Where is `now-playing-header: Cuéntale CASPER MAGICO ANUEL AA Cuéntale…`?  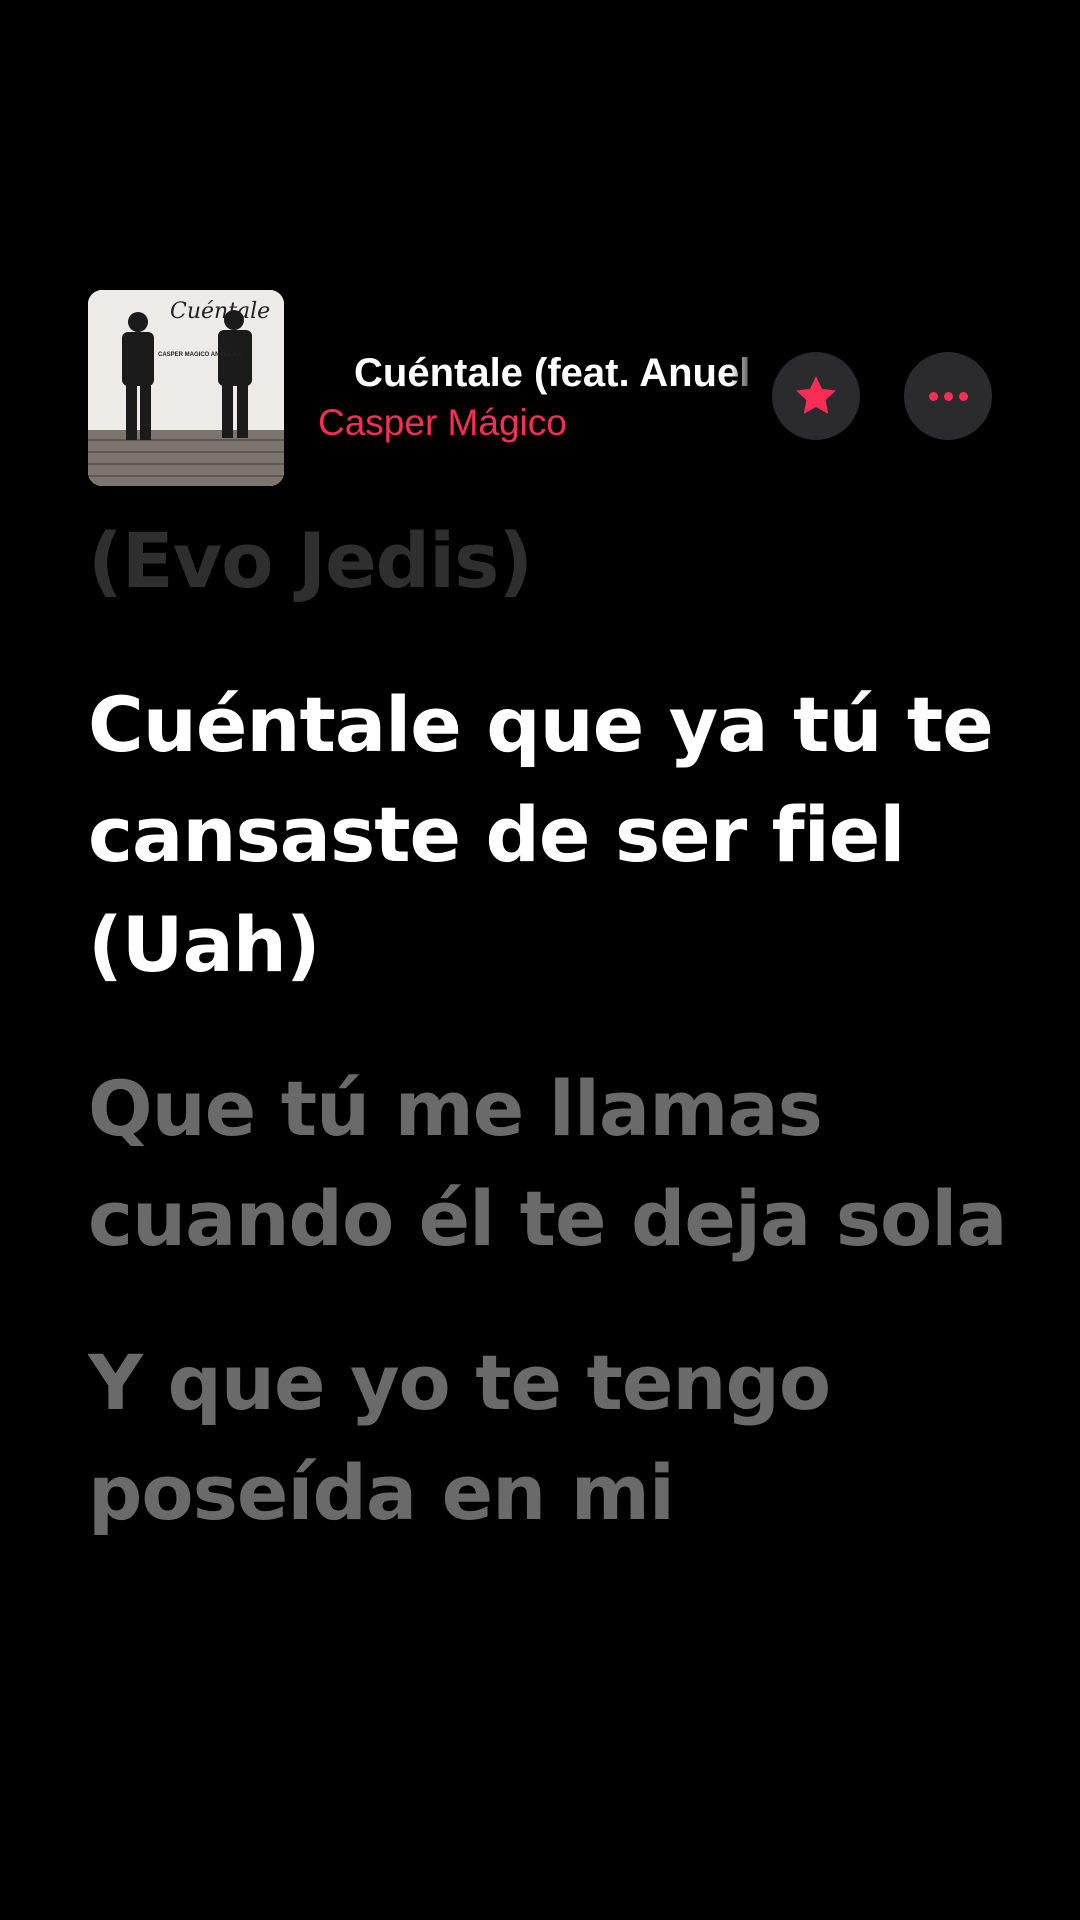
now-playing-header: Cuéntale CASPER MAGICO ANUEL AA Cuéntale… is located at coordinates (540, 386).